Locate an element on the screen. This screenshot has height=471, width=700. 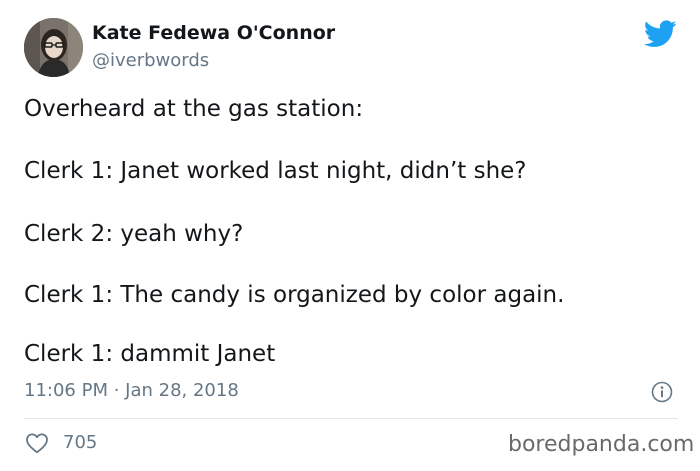
twitter-bird-icon is located at coordinates (660, 34).